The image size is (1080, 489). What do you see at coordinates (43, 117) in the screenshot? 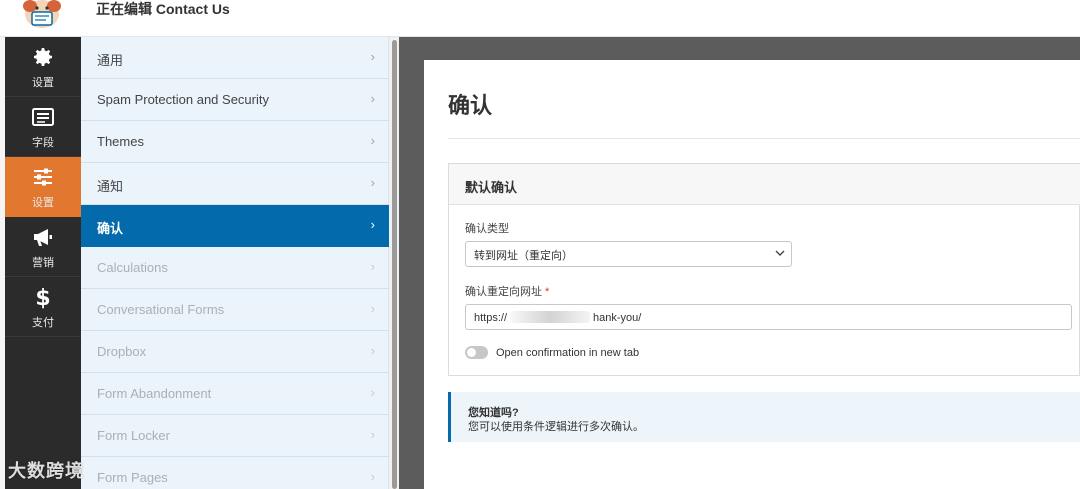
I see `fields-list-icon` at bounding box center [43, 117].